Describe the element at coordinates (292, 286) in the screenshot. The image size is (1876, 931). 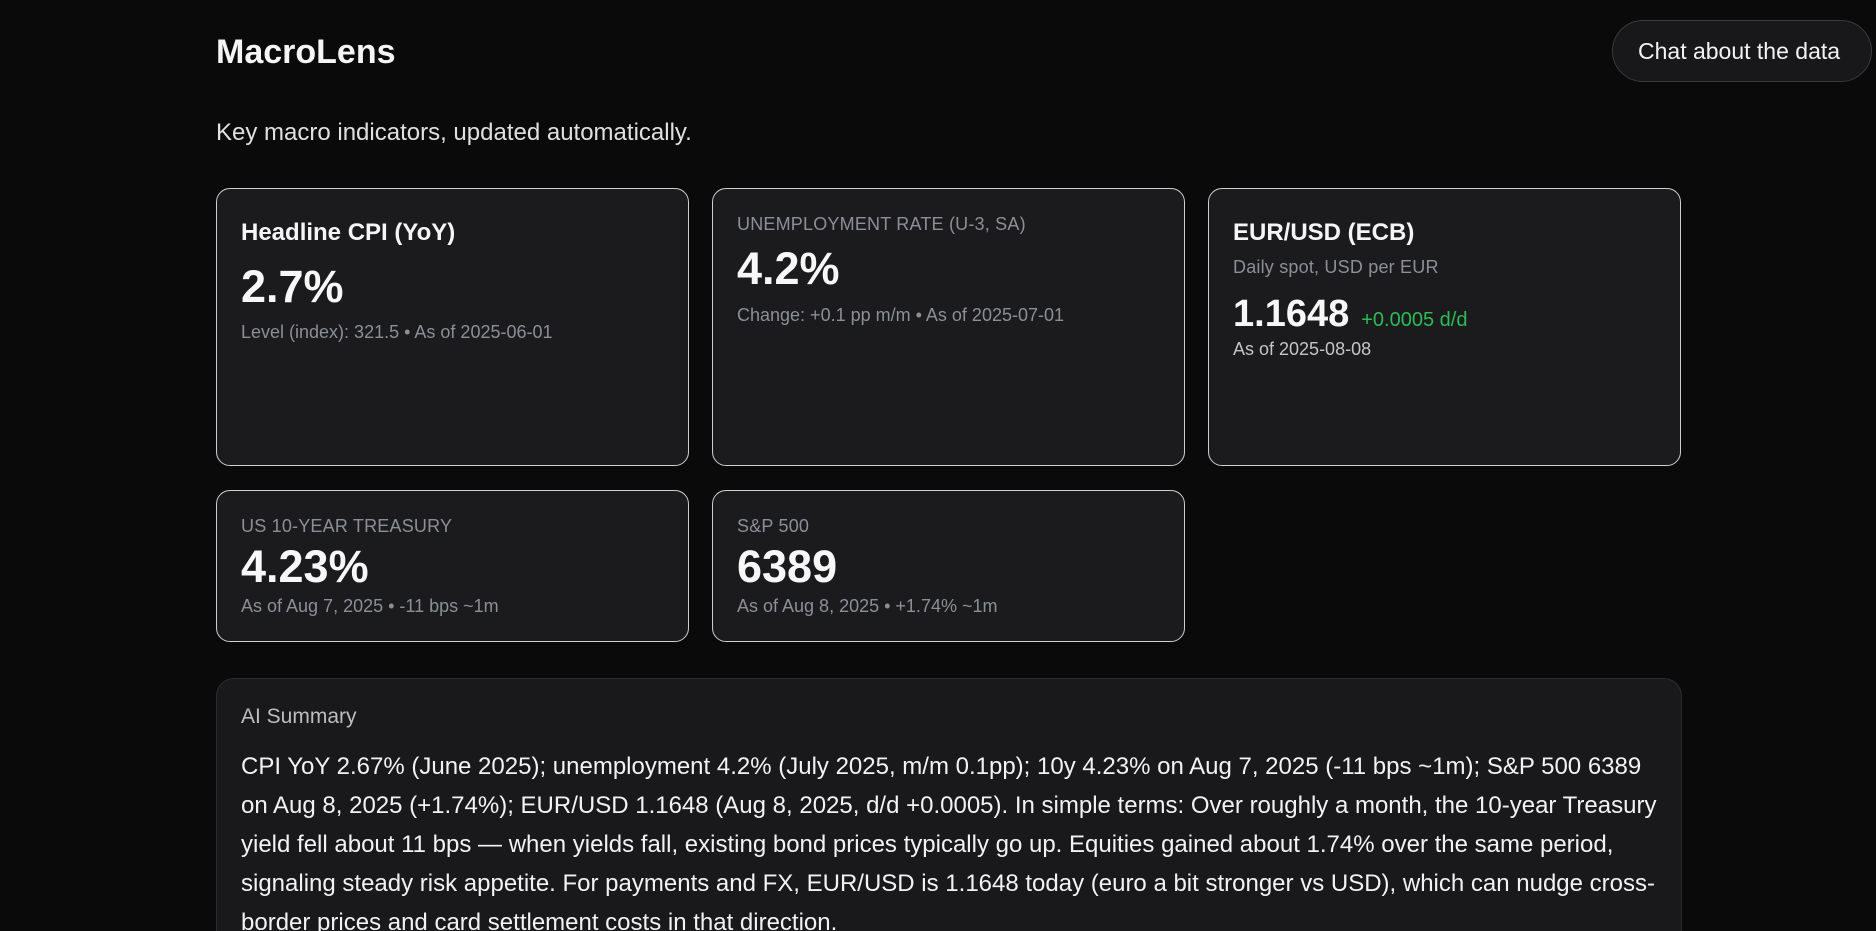
I see `cpi-value: 2.7%` at that location.